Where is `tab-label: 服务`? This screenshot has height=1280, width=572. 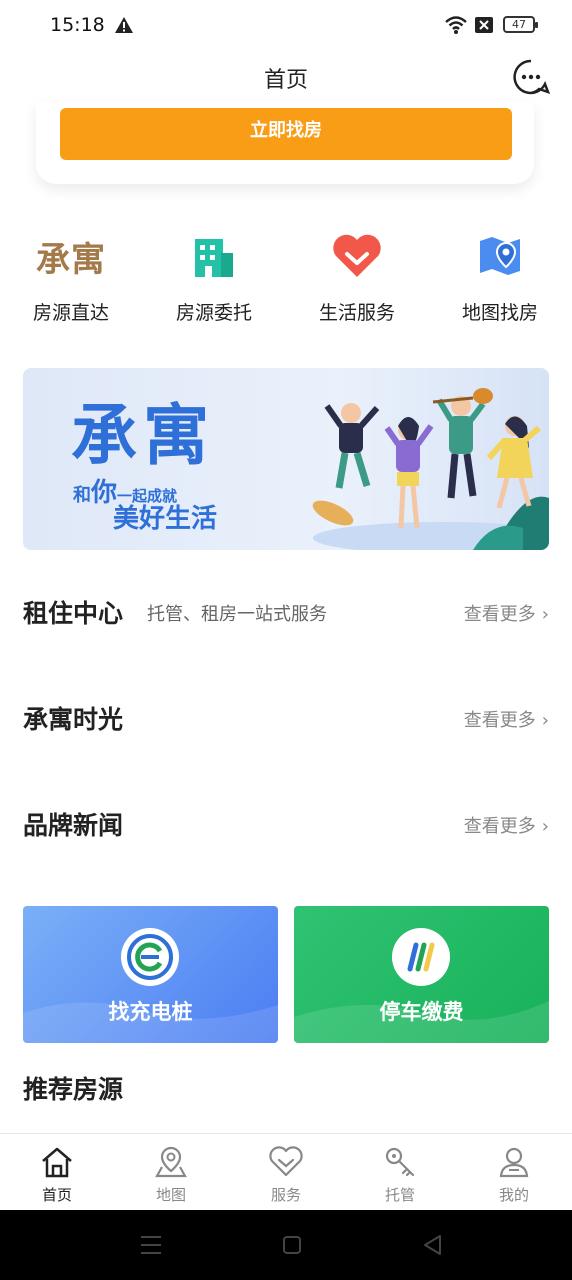
tab-label: 服务 is located at coordinates (285, 1195).